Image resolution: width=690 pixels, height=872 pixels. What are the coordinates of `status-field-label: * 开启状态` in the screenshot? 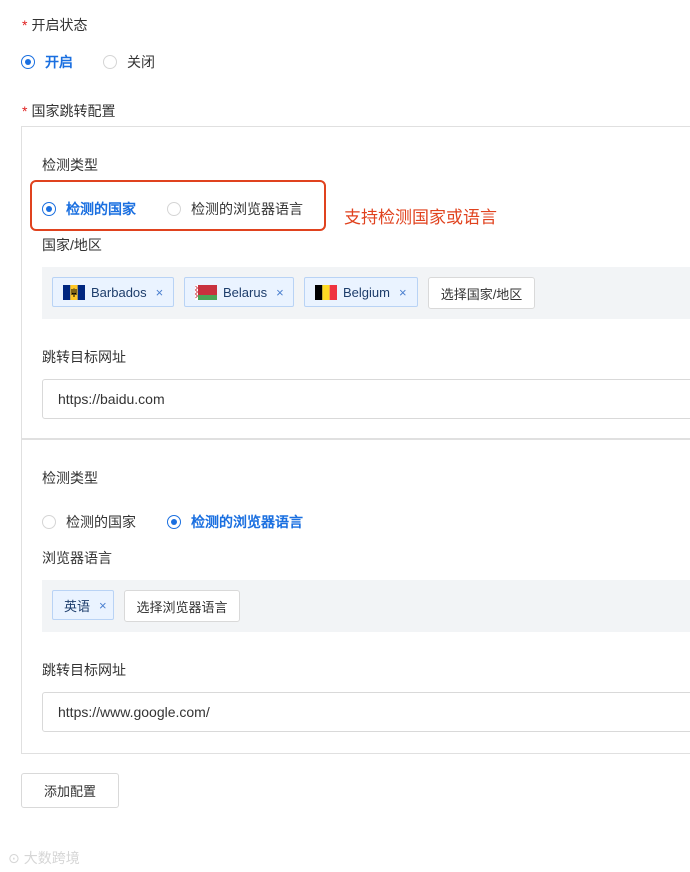 It's located at (55, 25).